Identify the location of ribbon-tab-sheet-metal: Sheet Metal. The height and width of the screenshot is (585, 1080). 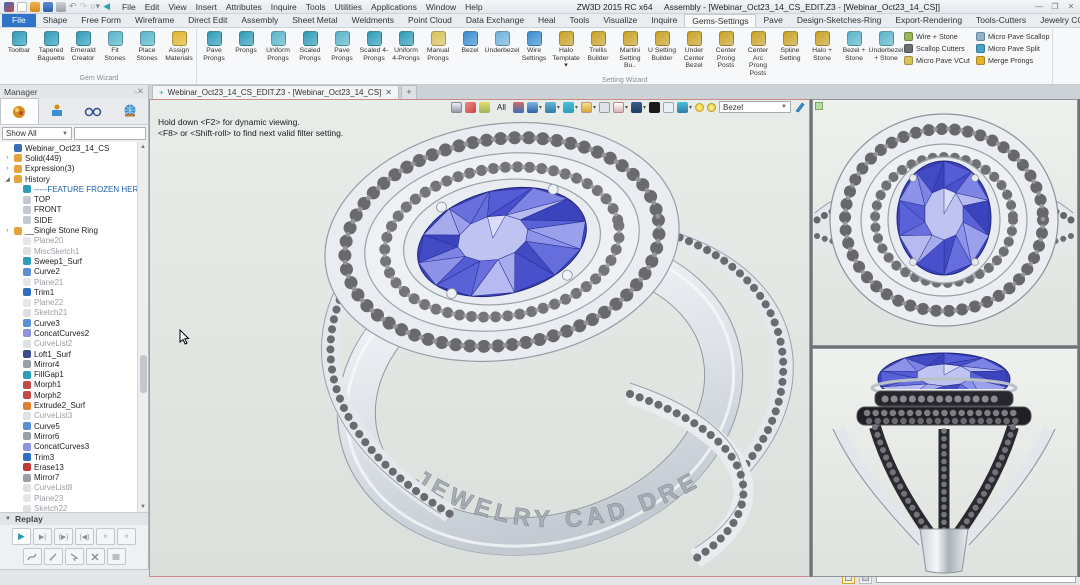
(314, 20).